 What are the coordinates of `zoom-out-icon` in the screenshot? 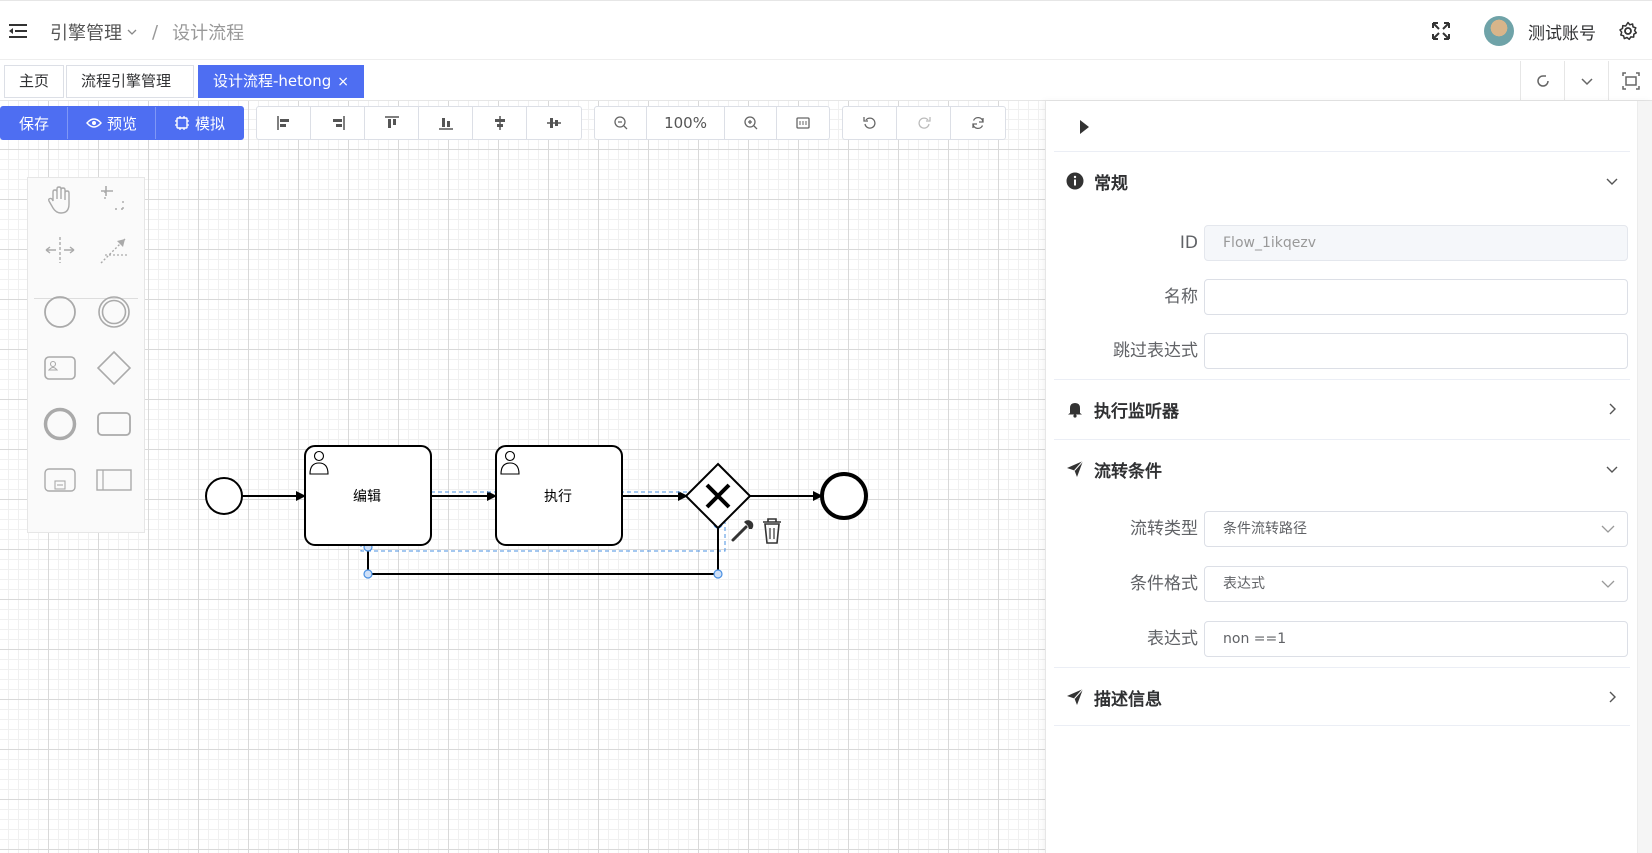 It's located at (620, 123).